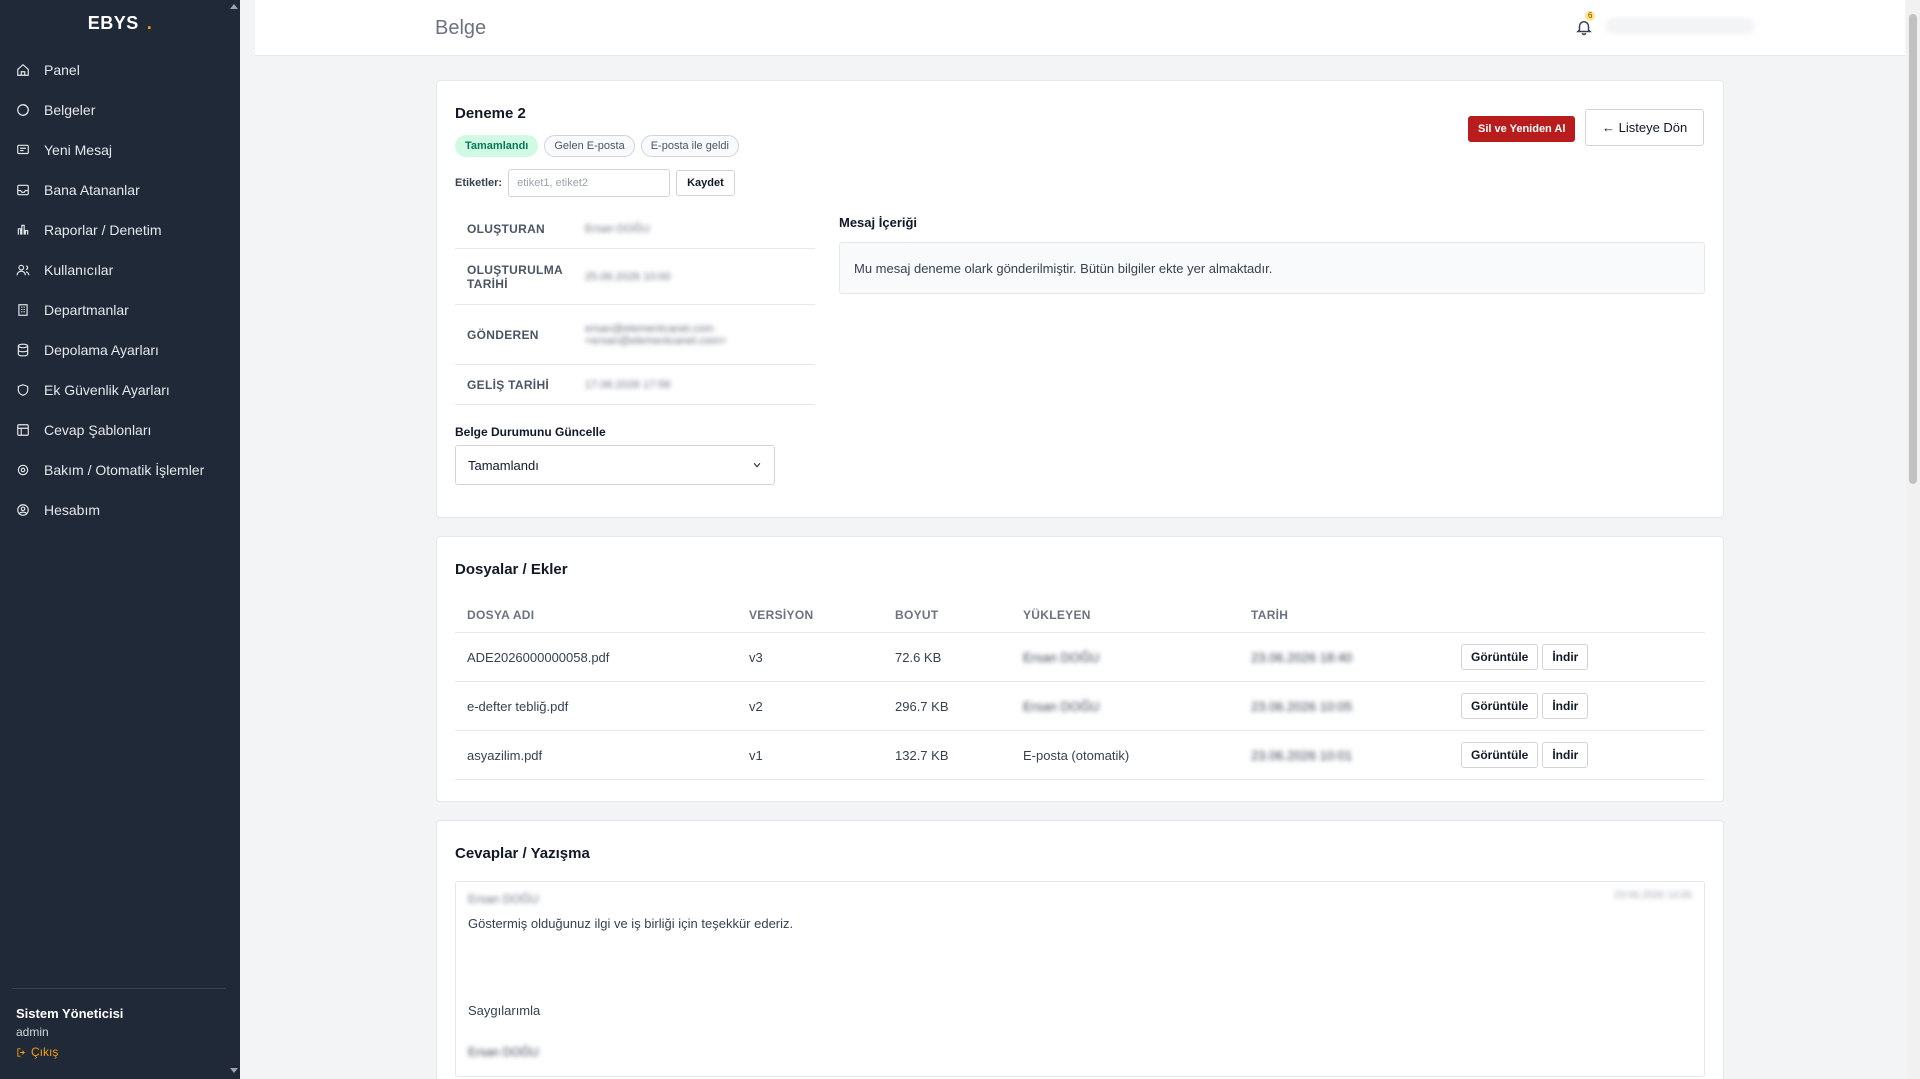 The image size is (1920, 1079). What do you see at coordinates (78, 150) in the screenshot?
I see `sidebar-item-label: Yeni Mesaj` at bounding box center [78, 150].